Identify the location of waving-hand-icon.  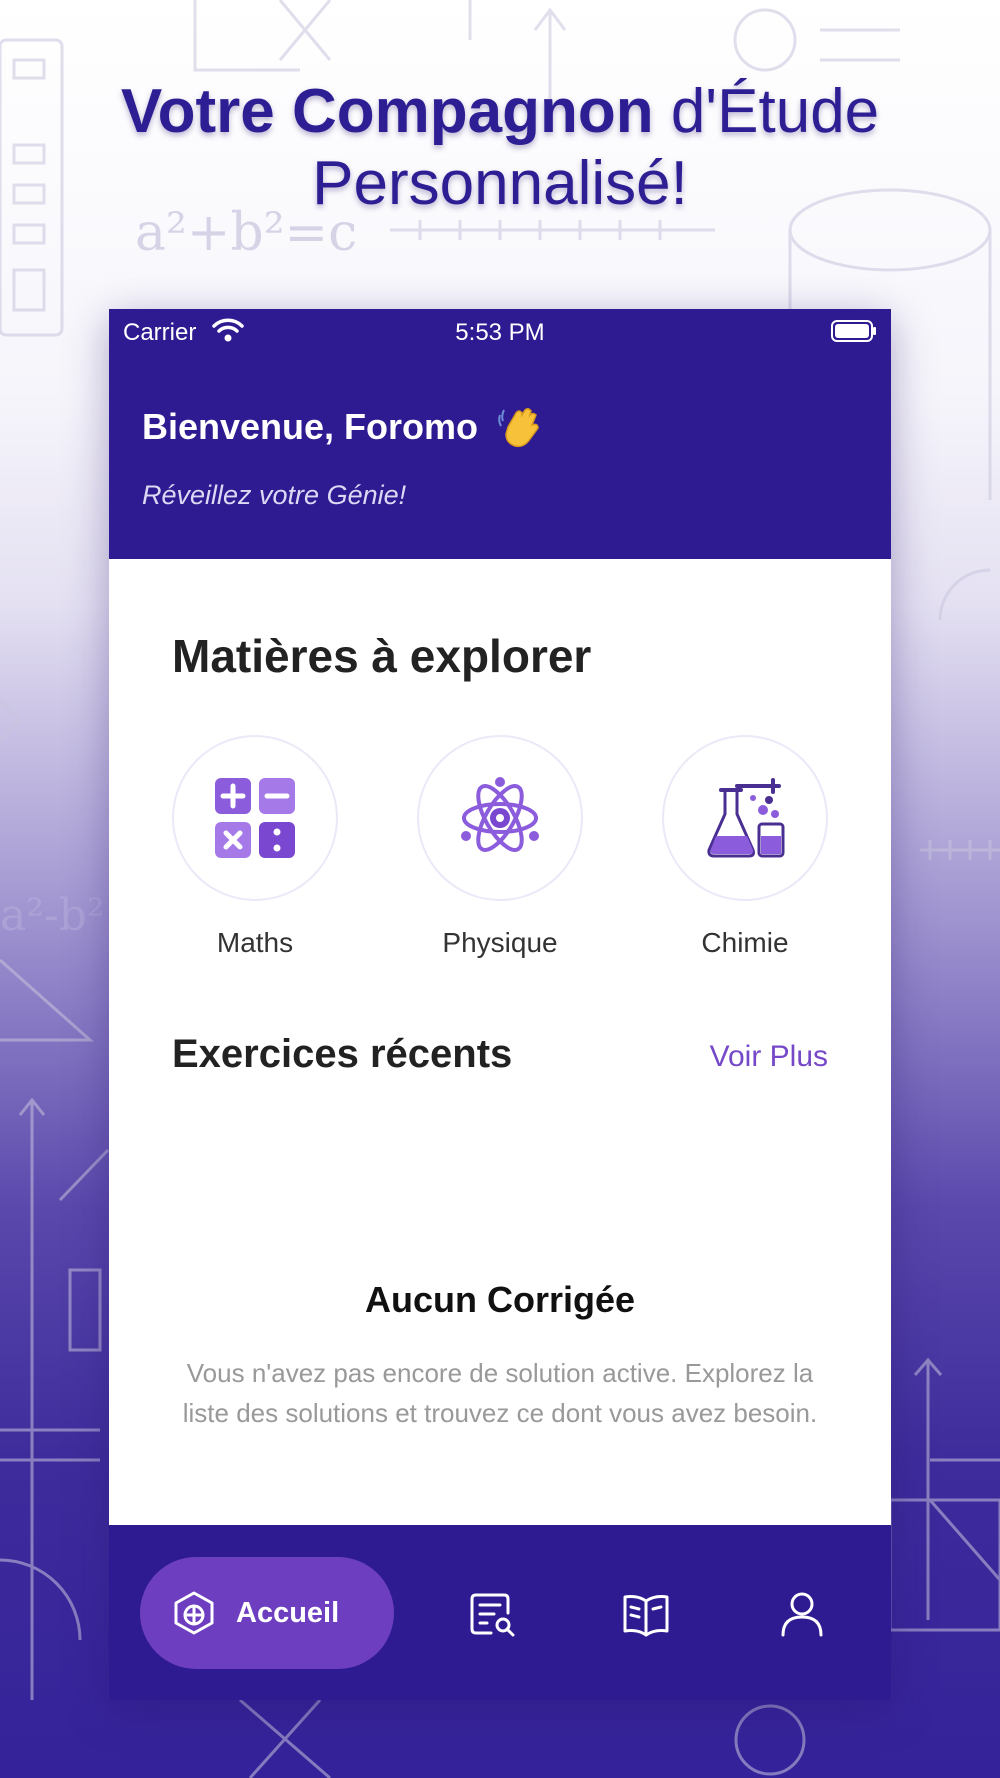
(518, 427).